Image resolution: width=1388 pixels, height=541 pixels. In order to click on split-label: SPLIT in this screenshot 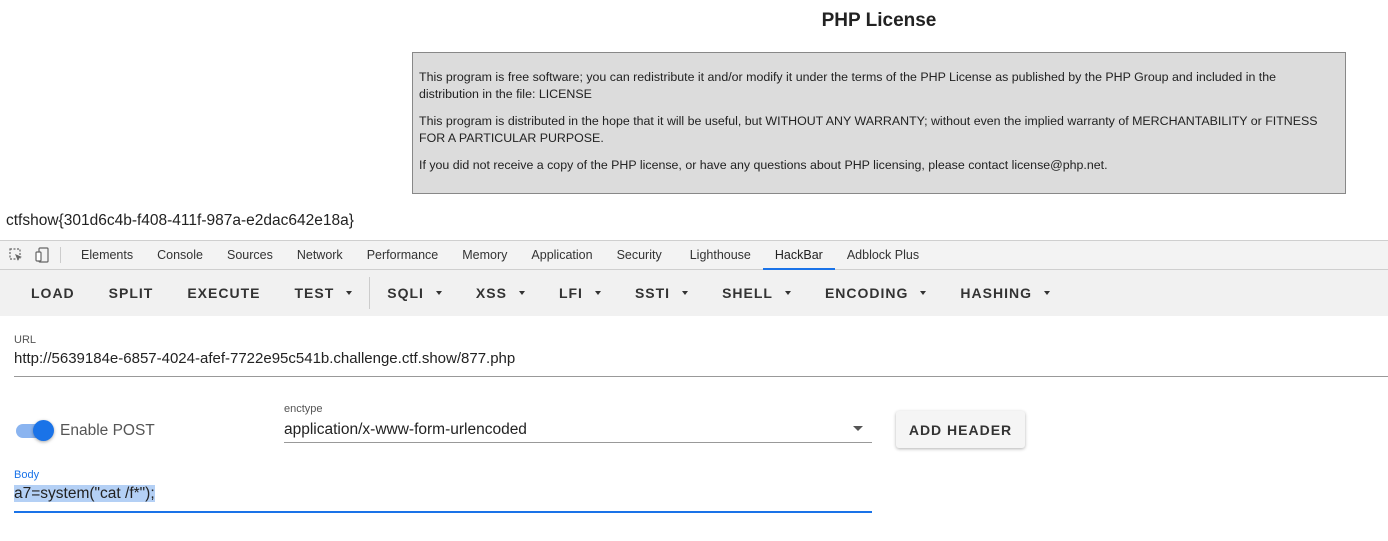, I will do `click(131, 293)`.